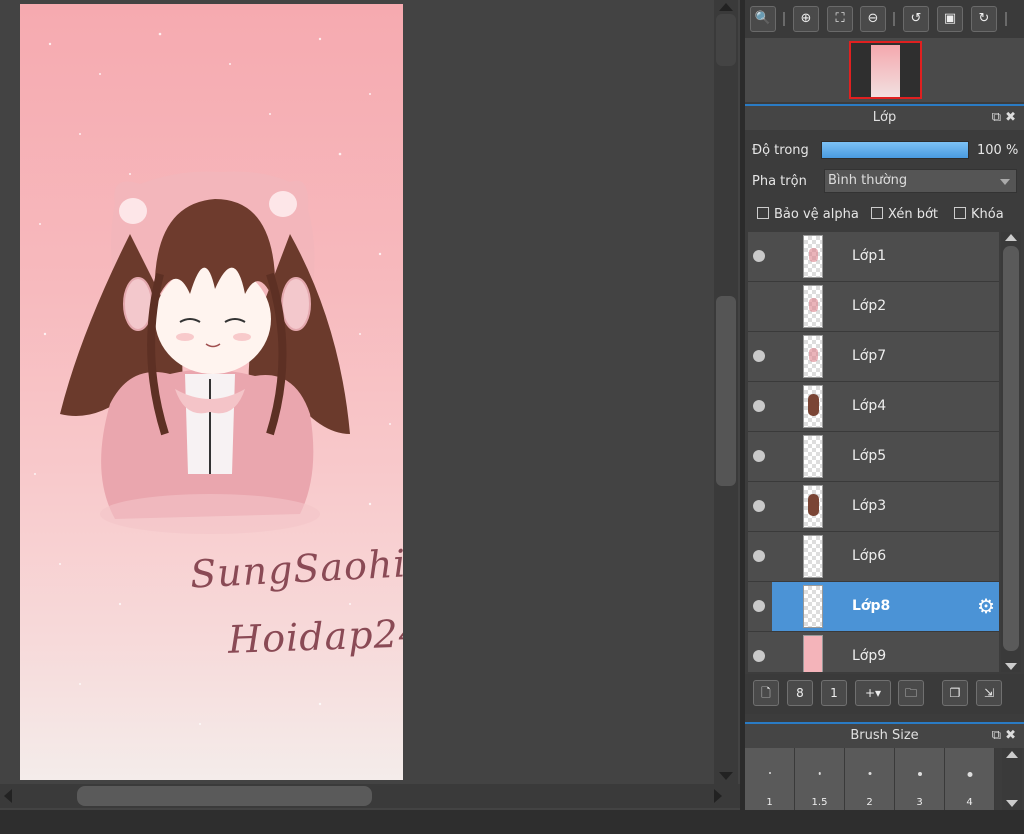  I want to click on duplicate-layer-icon: ❐, so click(955, 693).